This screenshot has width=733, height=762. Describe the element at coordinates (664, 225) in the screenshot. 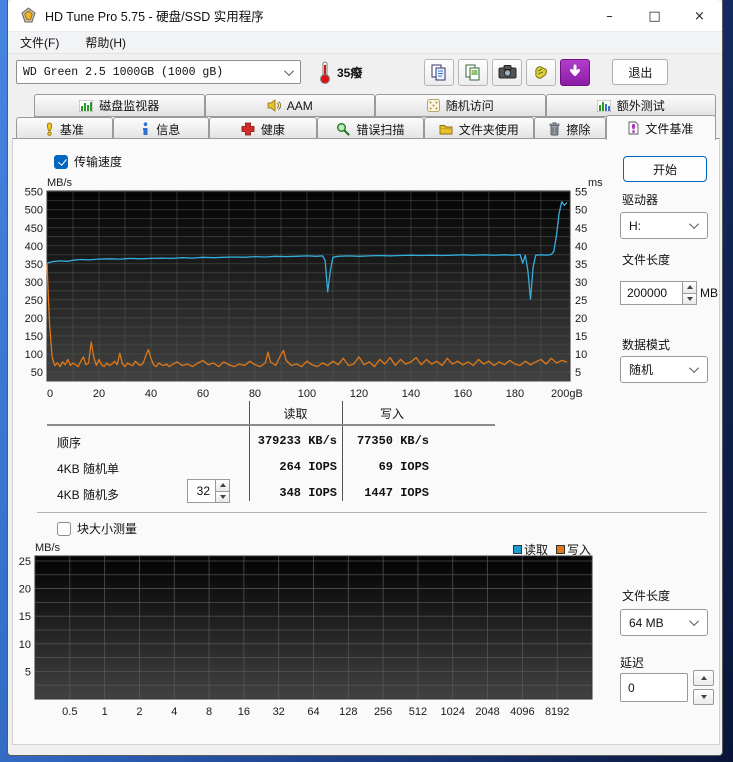

I see `drive-dropdown: H:` at that location.